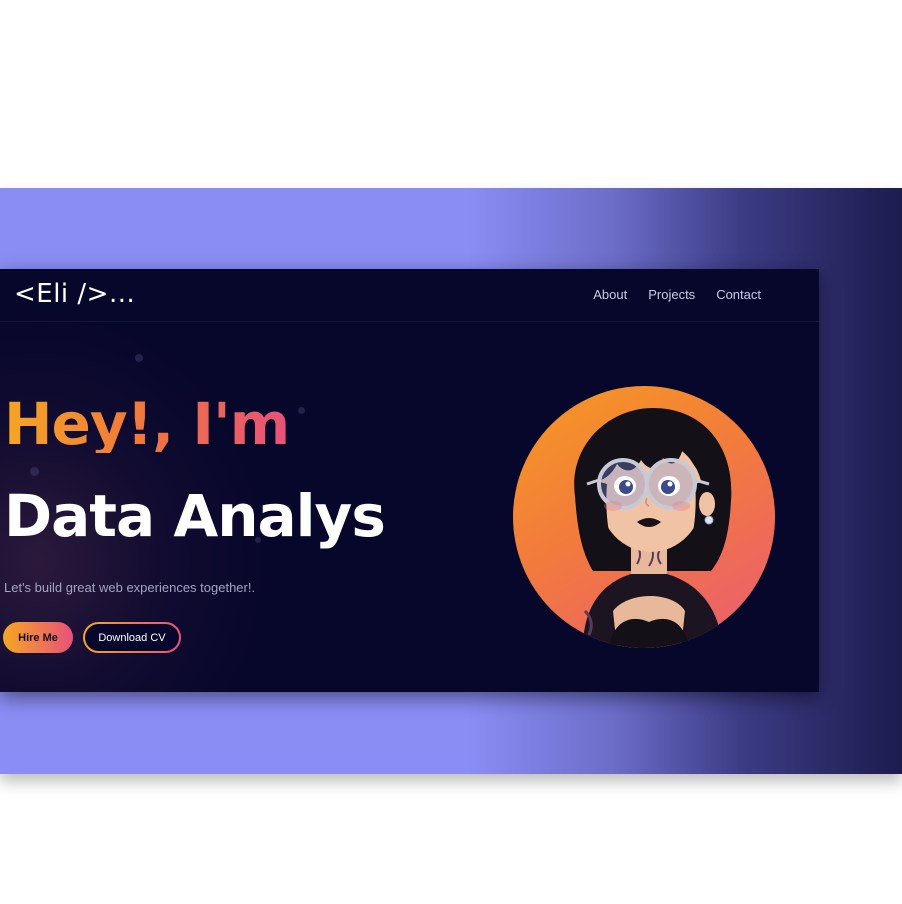 This screenshot has height=904, width=902. What do you see at coordinates (38, 637) in the screenshot?
I see `hire-me-button: Hire Me` at bounding box center [38, 637].